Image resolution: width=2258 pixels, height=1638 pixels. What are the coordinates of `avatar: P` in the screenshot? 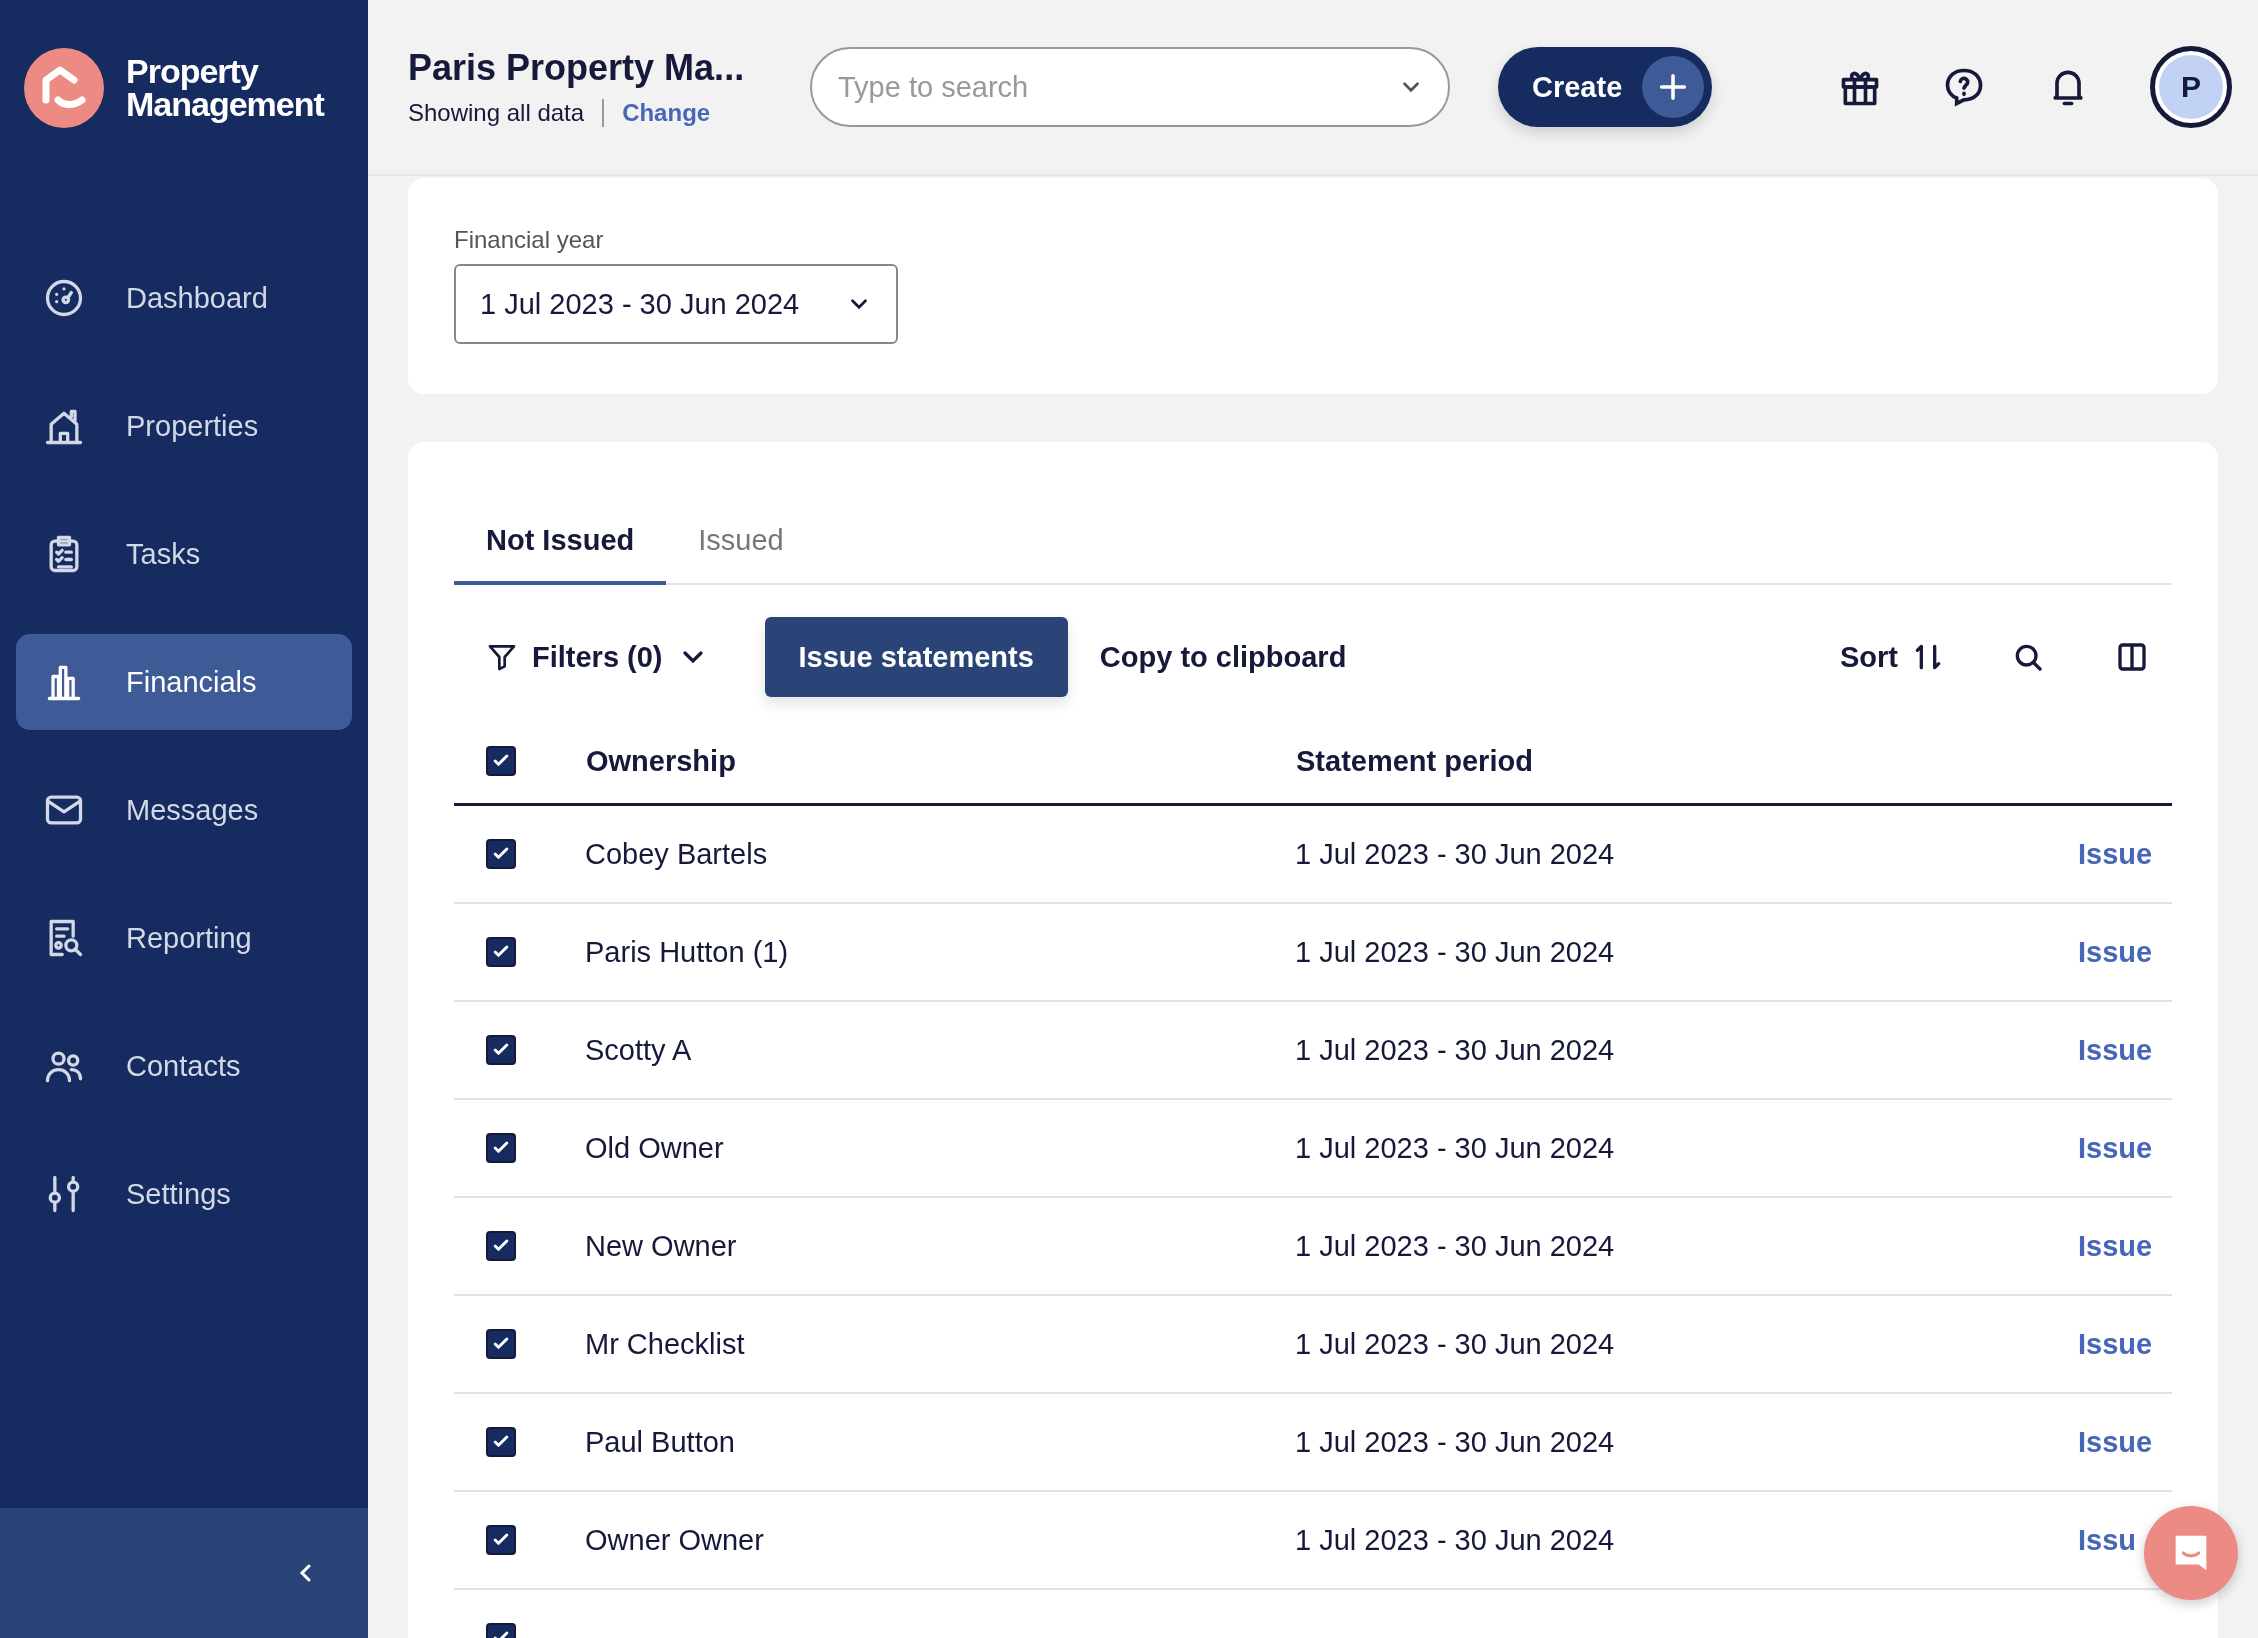 It's located at (2191, 87).